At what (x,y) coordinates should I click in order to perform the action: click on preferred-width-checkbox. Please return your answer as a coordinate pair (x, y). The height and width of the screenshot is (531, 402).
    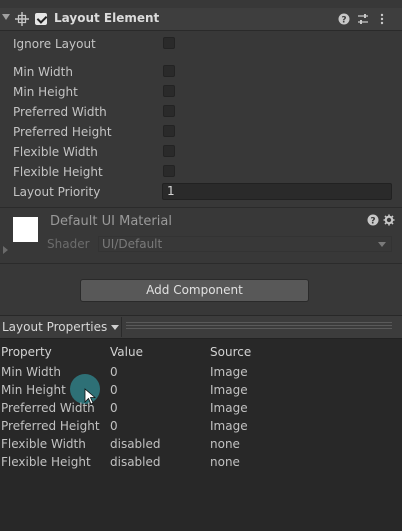
    Looking at the image, I should click on (169, 111).